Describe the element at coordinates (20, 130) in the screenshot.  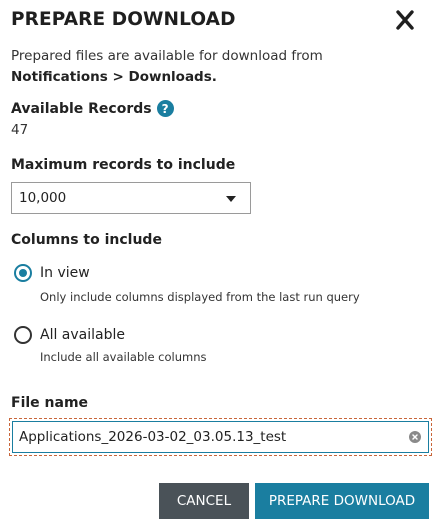
I see `available-records-count: 47` at that location.